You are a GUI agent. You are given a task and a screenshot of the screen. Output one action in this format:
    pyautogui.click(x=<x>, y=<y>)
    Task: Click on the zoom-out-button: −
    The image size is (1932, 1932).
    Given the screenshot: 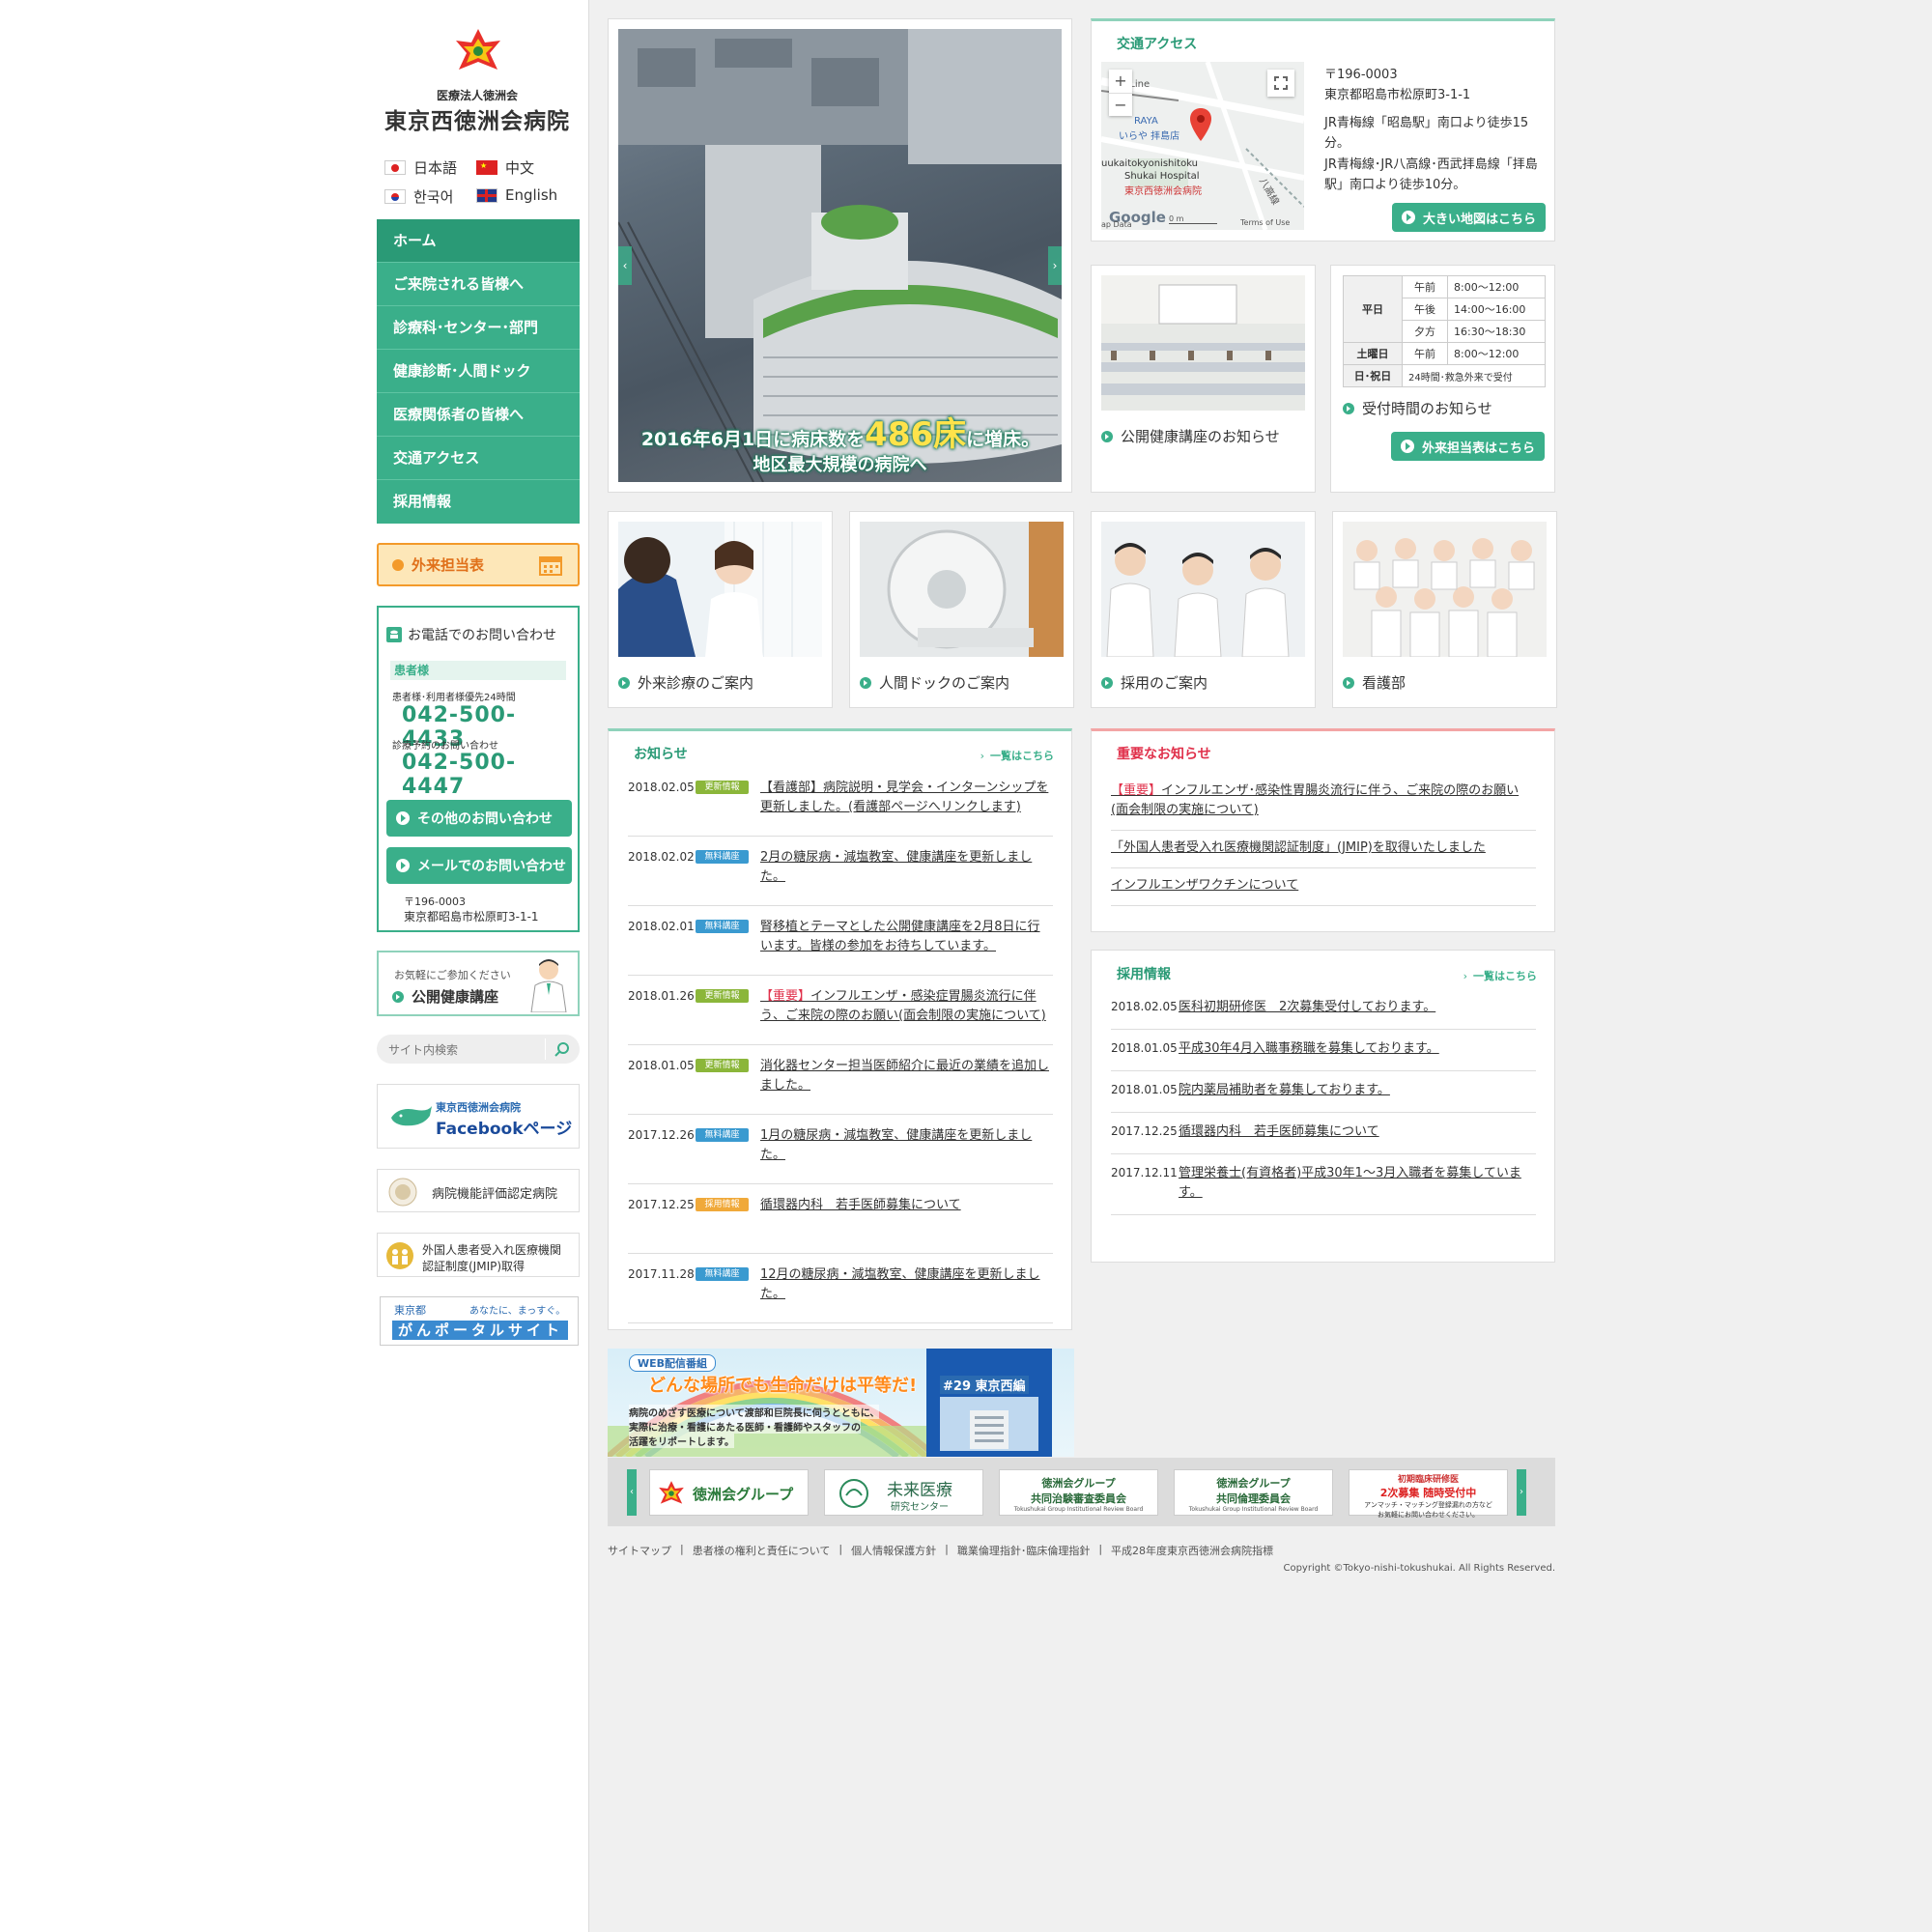 What is the action you would take?
    pyautogui.click(x=1120, y=105)
    